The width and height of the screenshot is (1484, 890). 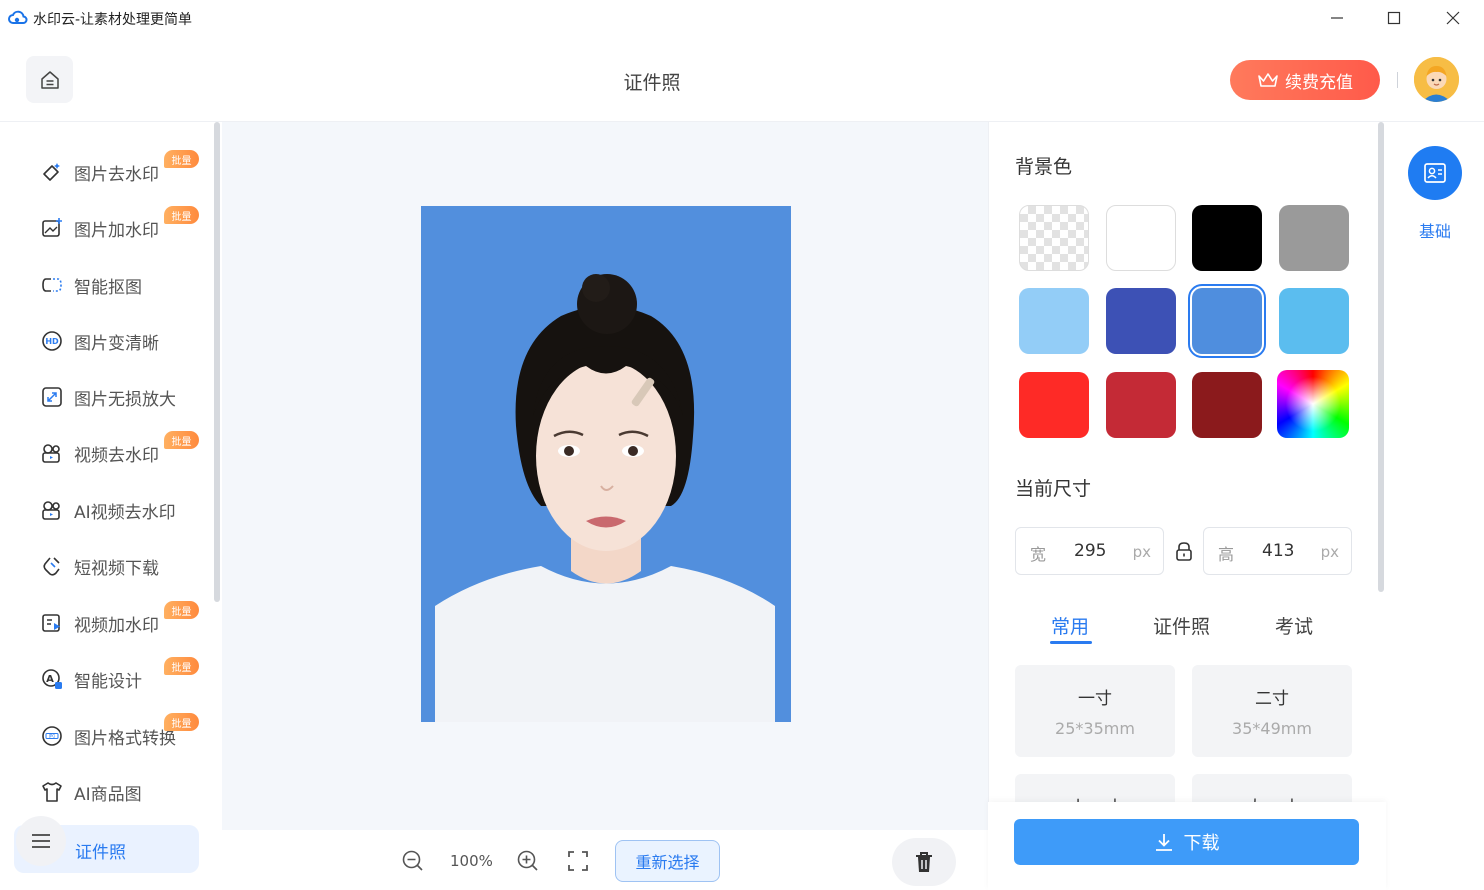 I want to click on jpg-icon: JPG, so click(x=52, y=736).